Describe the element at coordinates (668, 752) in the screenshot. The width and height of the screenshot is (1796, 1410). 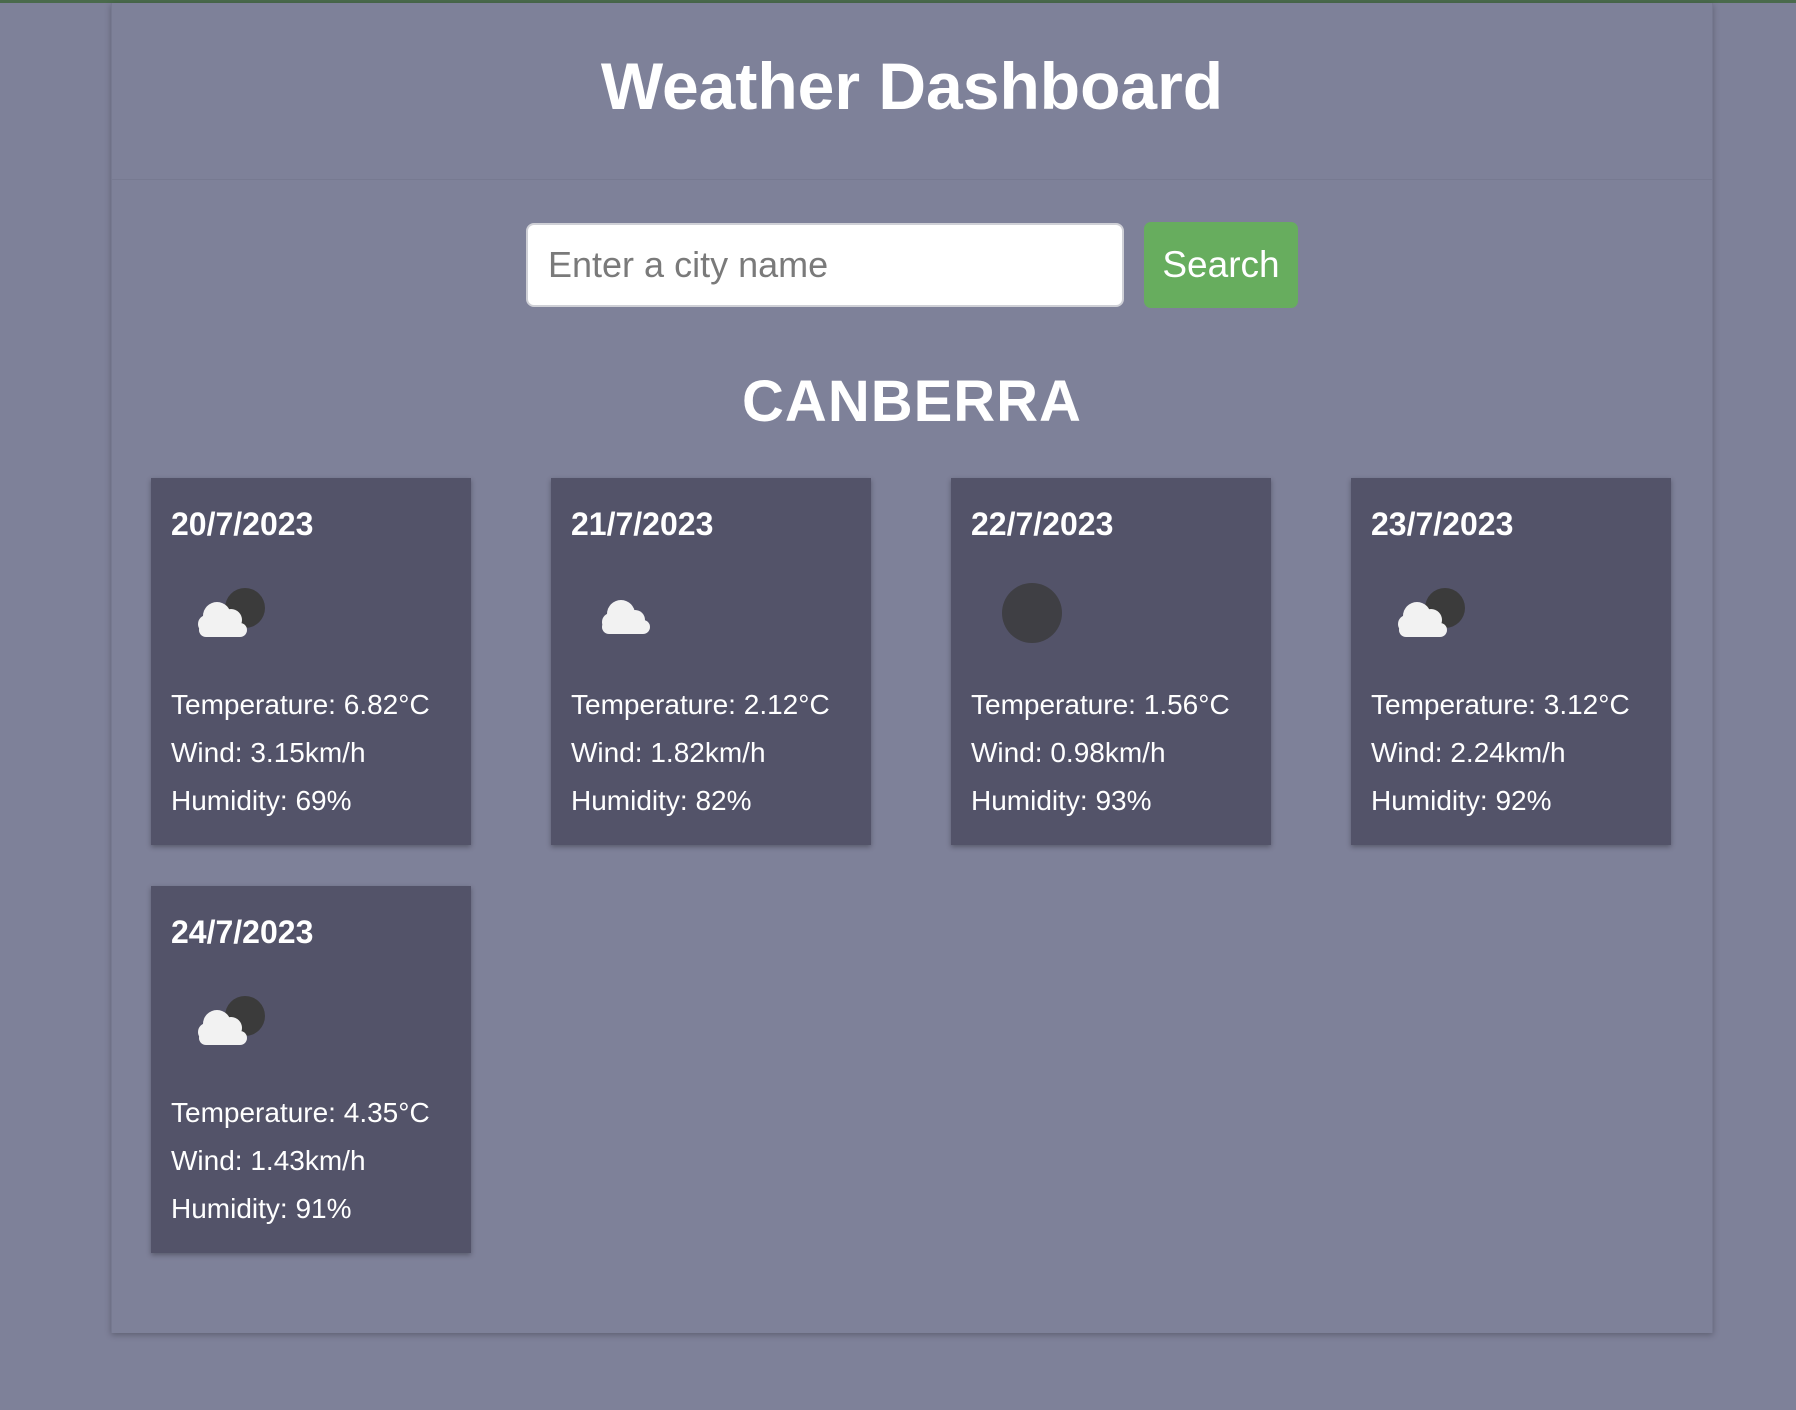
I see `forecast-wind: Wind: 1.82km/h` at that location.